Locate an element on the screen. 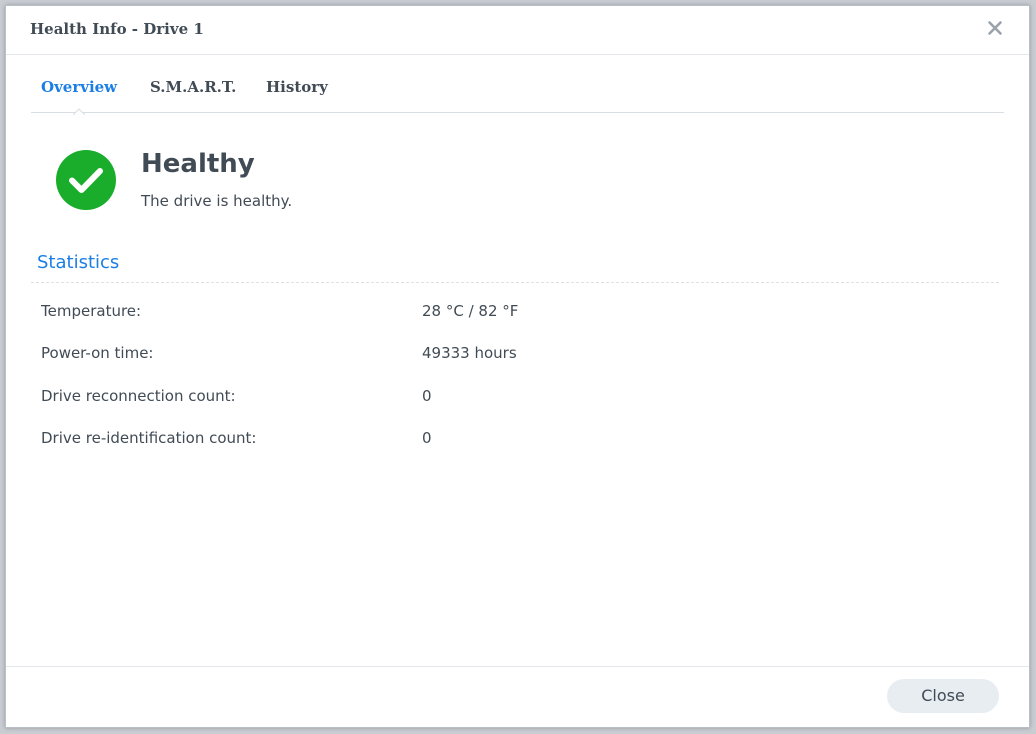  active-tab-indicator is located at coordinates (79, 112).